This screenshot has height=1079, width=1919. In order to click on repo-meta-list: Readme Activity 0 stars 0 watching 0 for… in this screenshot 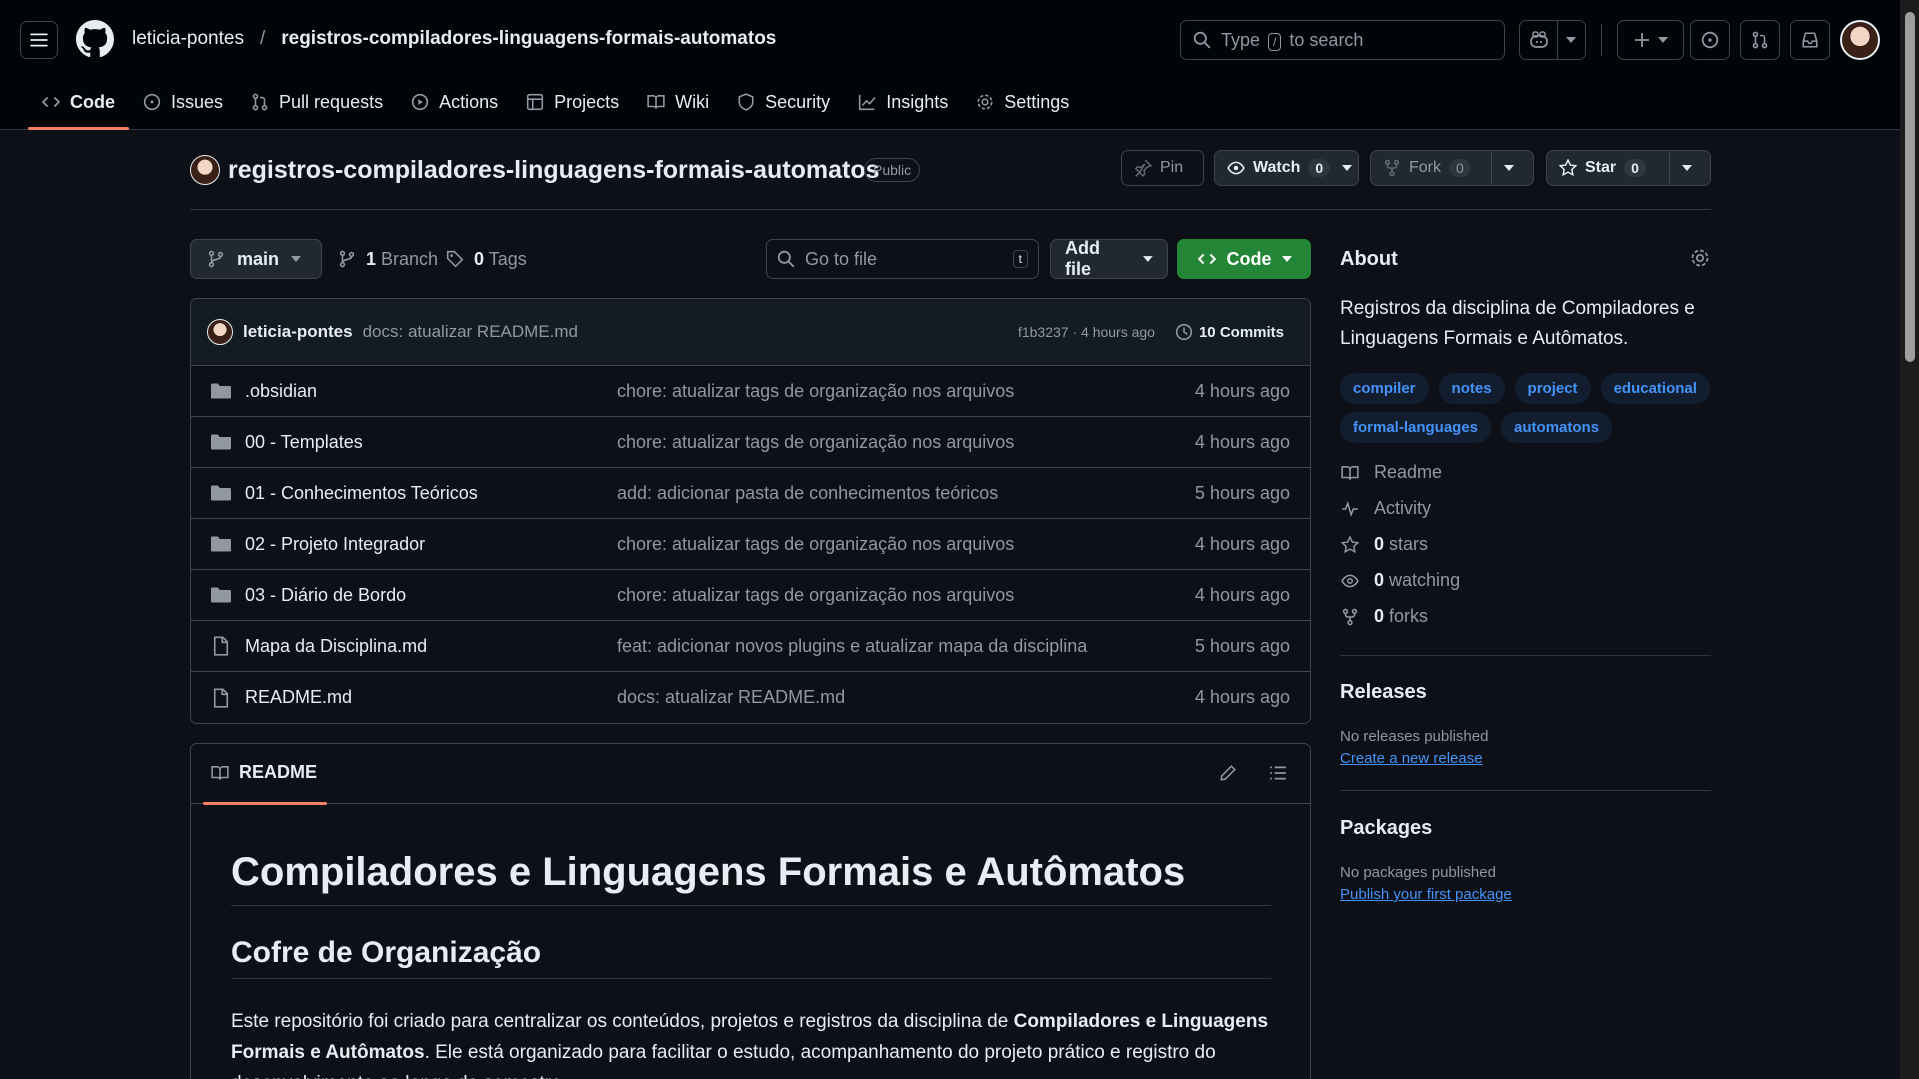, I will do `click(1400, 544)`.